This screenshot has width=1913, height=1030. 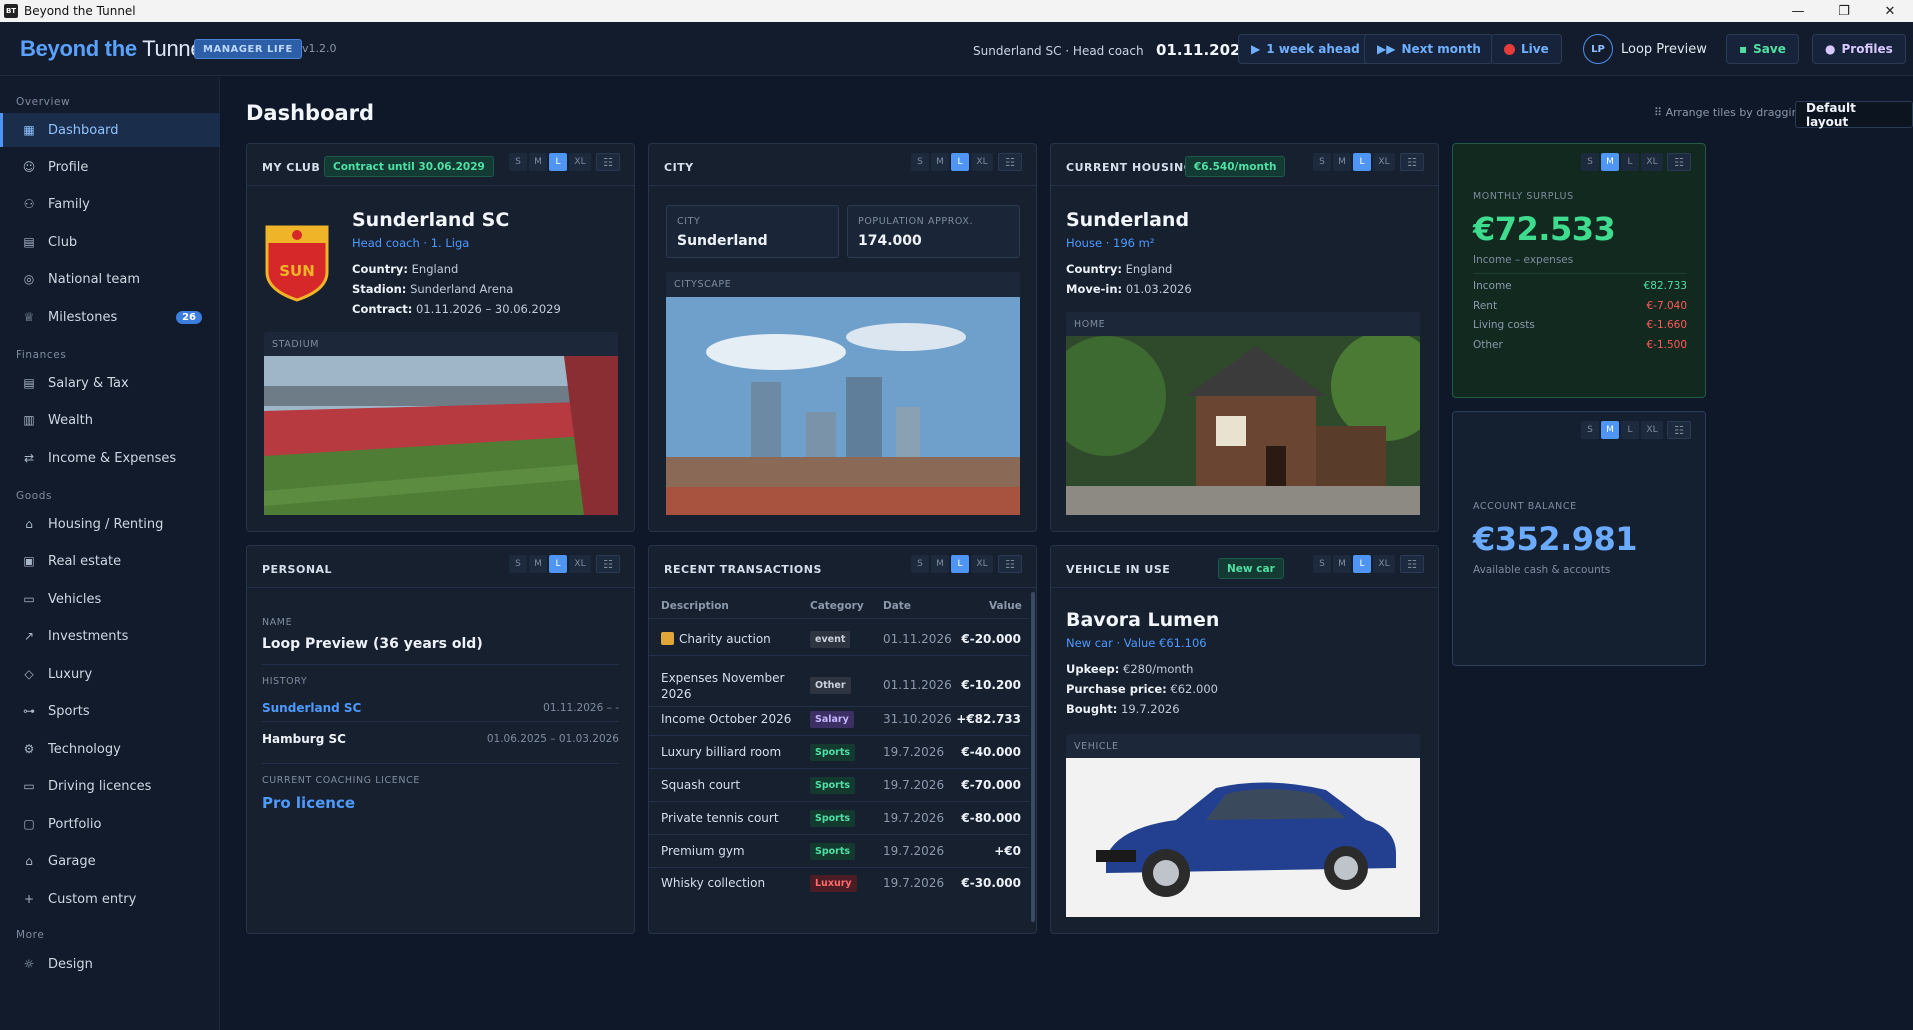 I want to click on bar-chart-icon: ▥, so click(x=29, y=420).